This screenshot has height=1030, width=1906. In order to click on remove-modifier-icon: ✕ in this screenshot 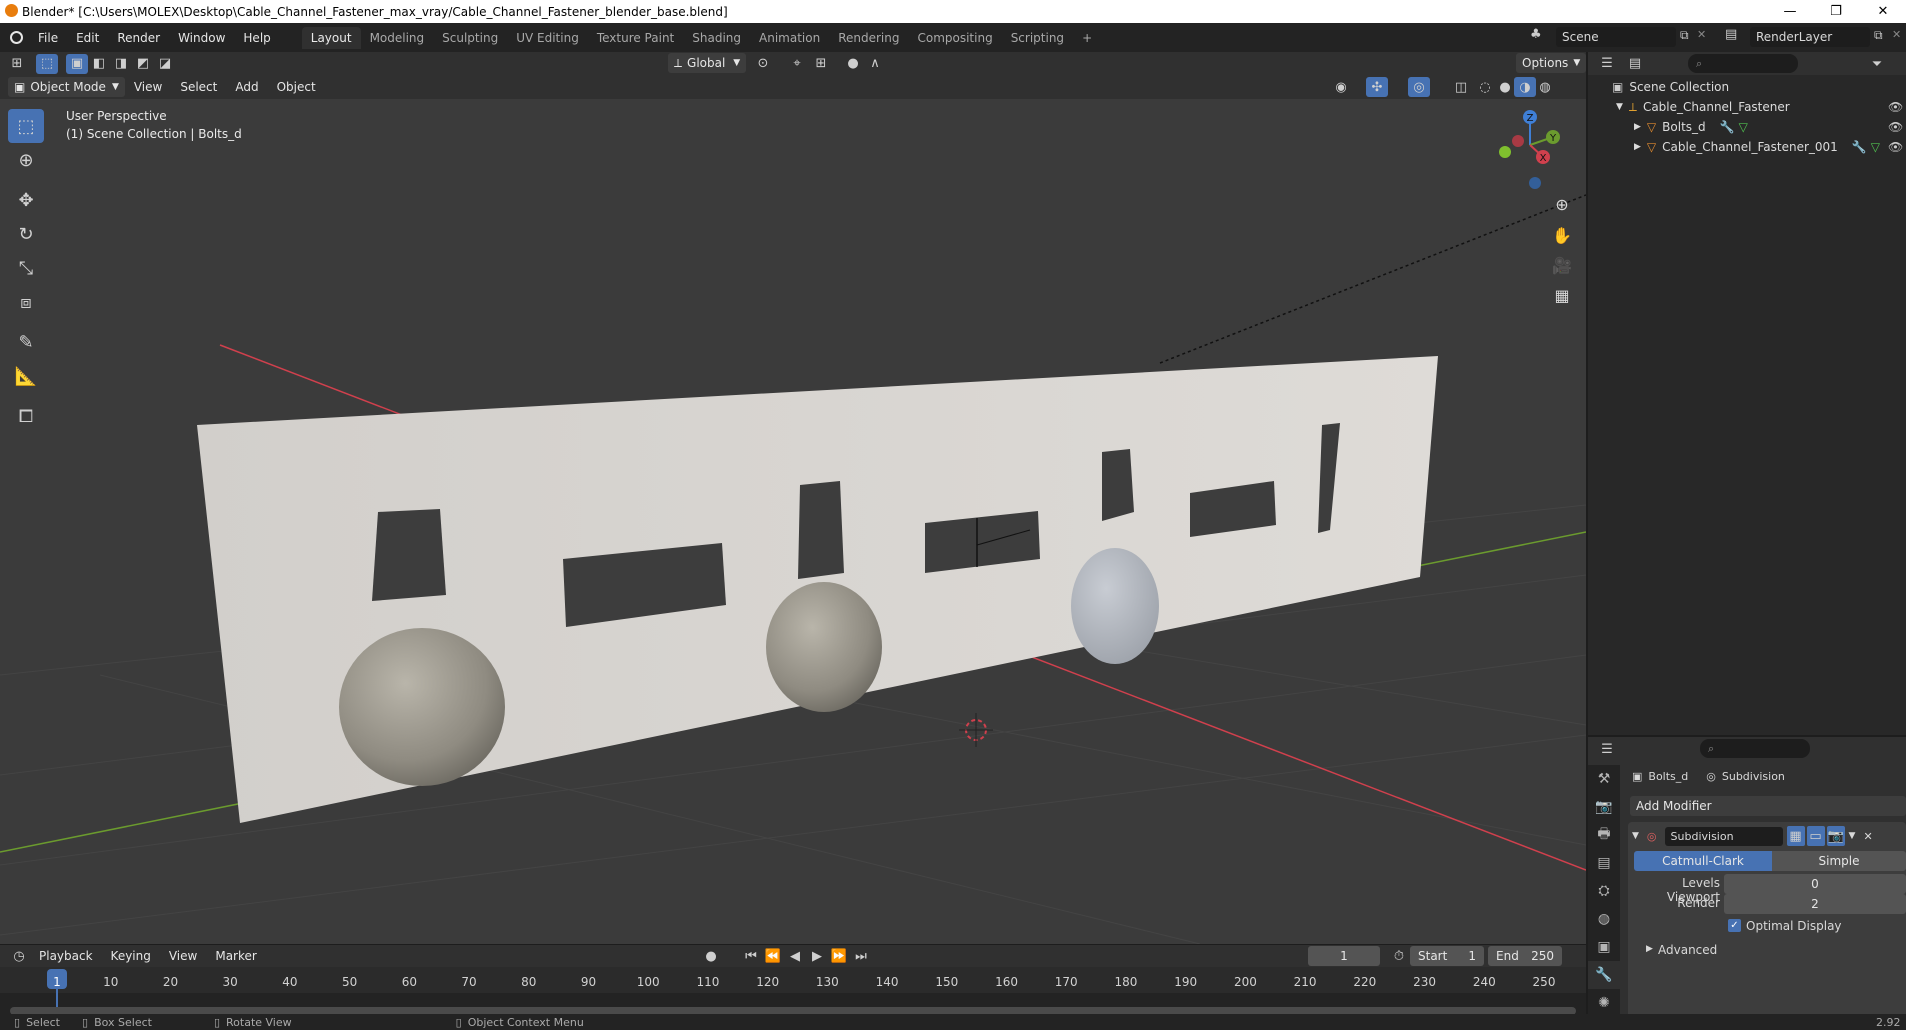, I will do `click(1867, 836)`.